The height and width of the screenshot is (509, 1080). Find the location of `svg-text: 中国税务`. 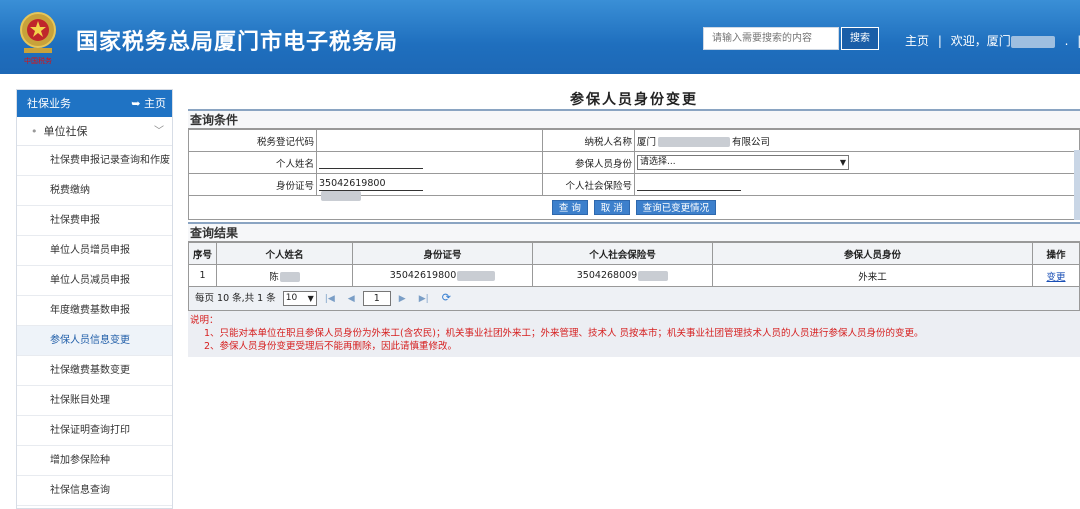

svg-text: 中国税务 is located at coordinates (38, 60).